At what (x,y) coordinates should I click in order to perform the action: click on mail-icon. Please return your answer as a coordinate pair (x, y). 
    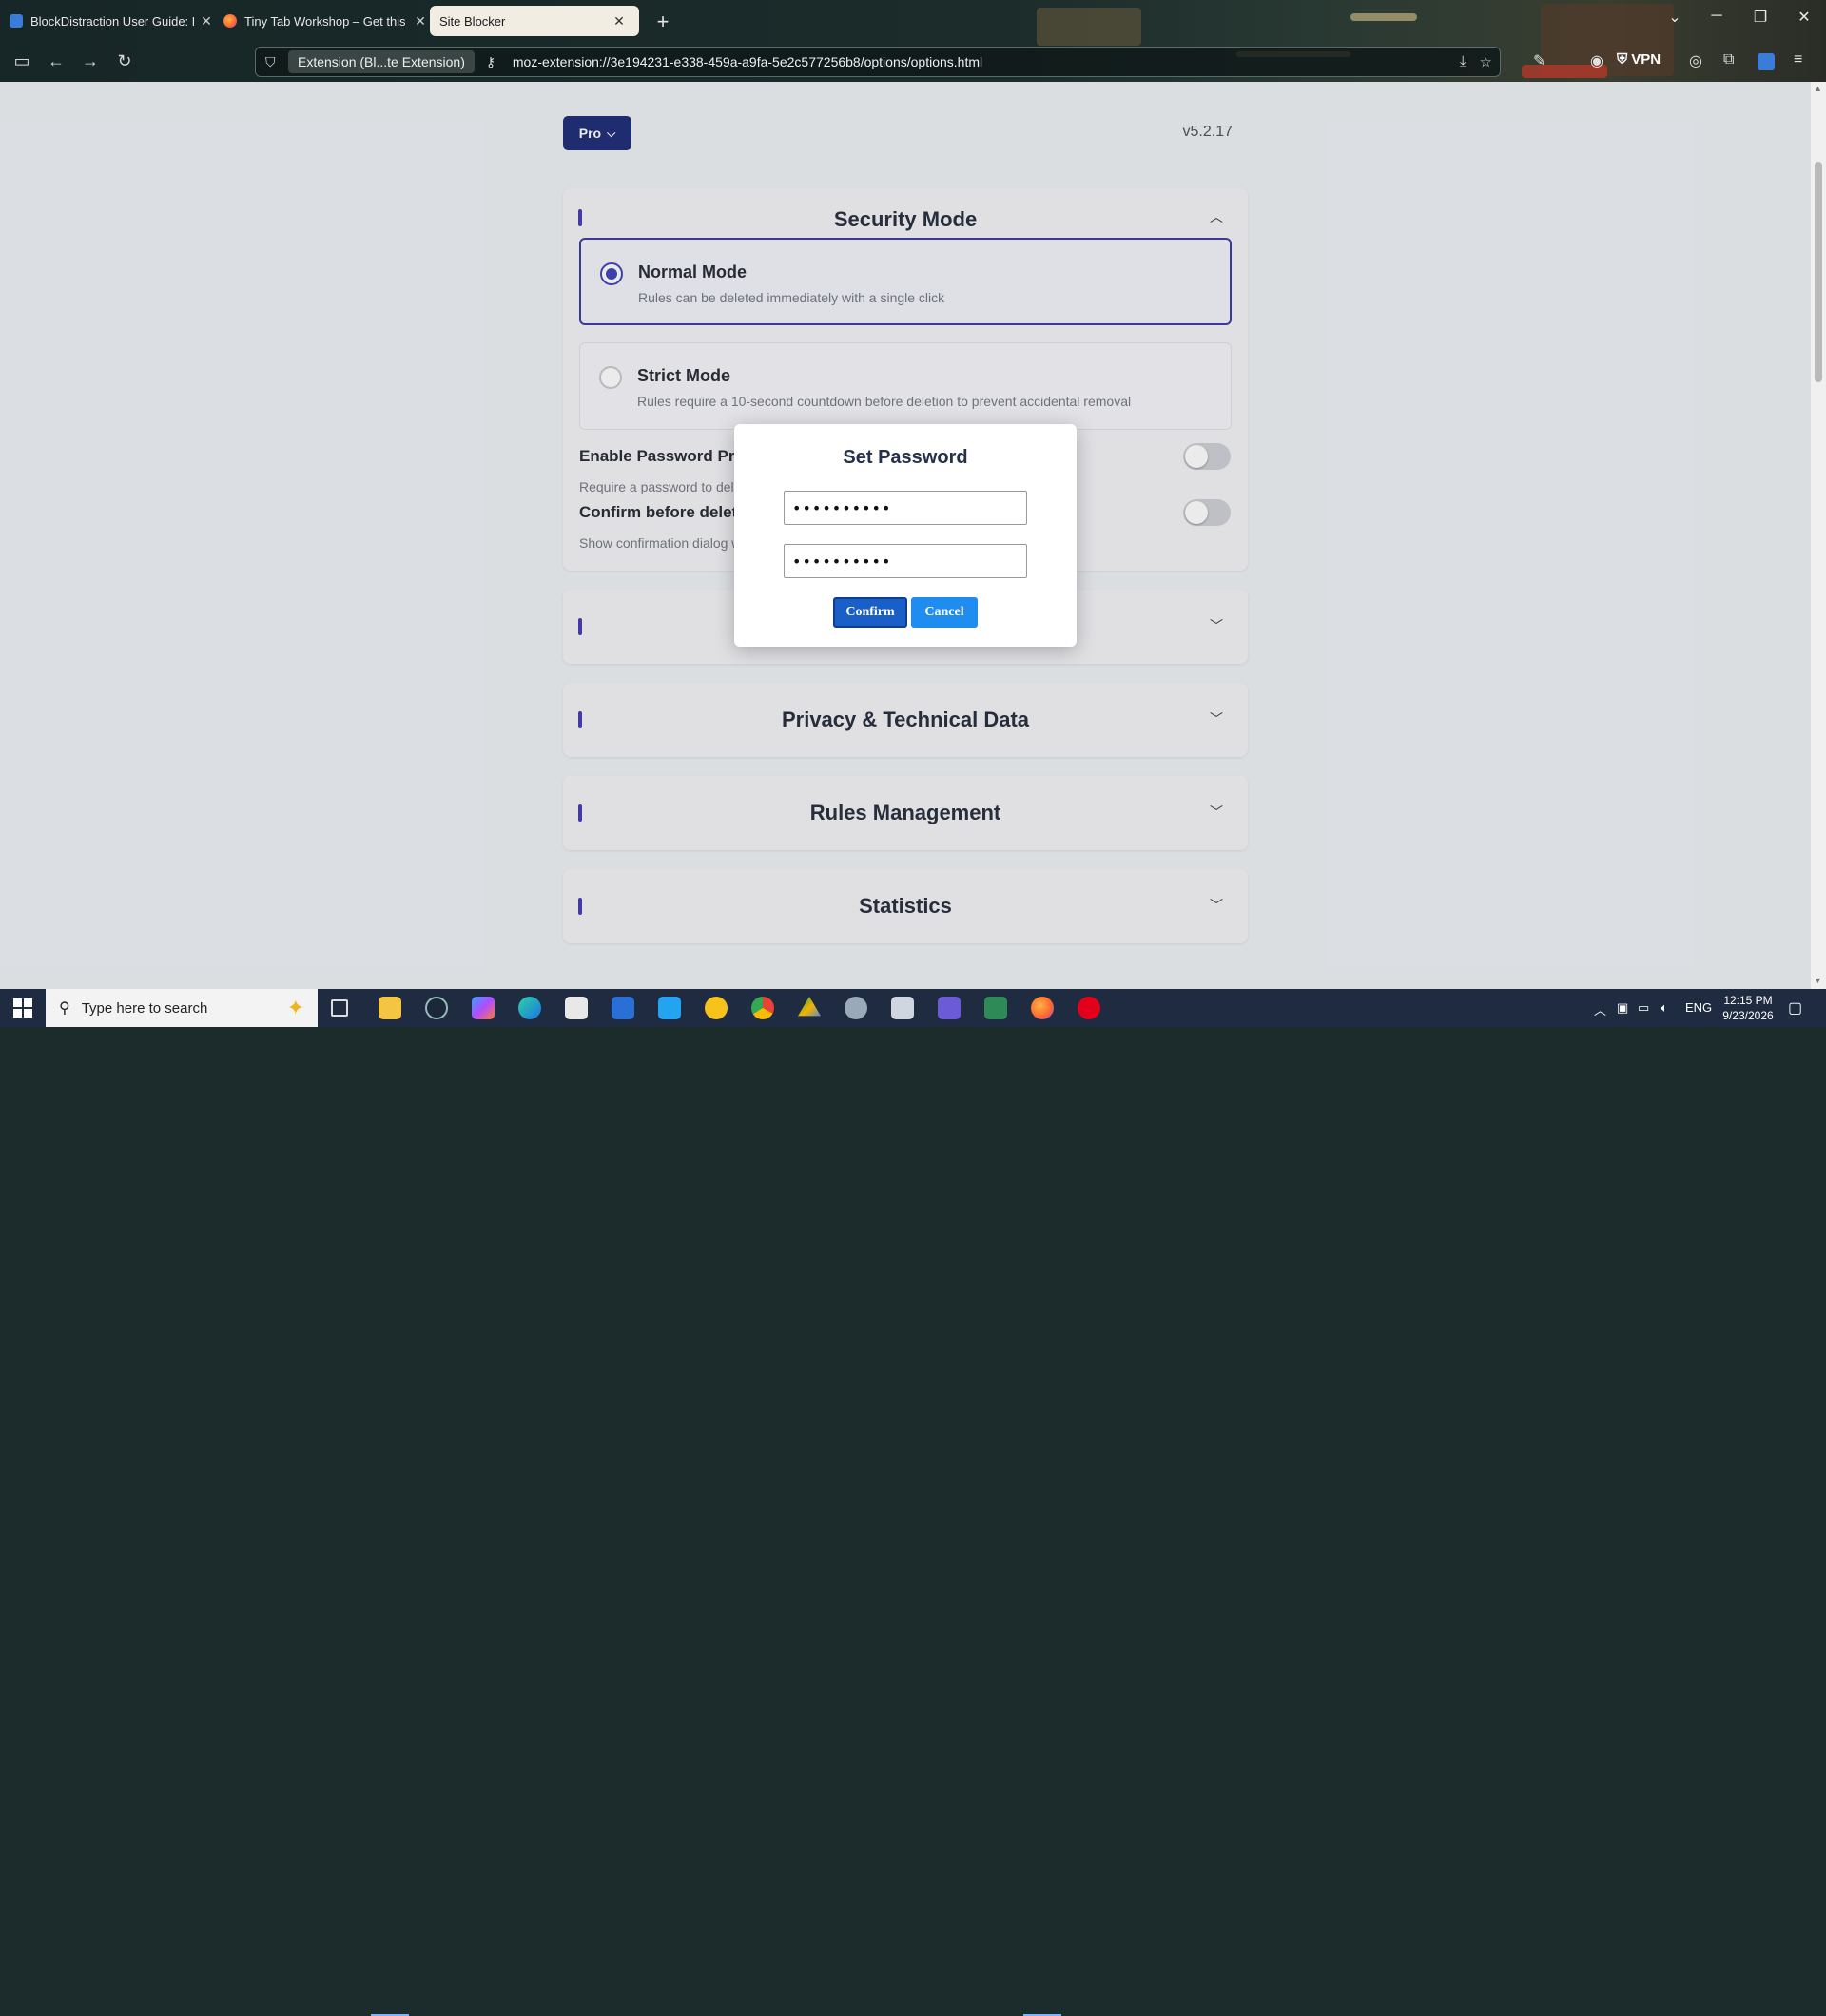
    Looking at the image, I should click on (623, 1008).